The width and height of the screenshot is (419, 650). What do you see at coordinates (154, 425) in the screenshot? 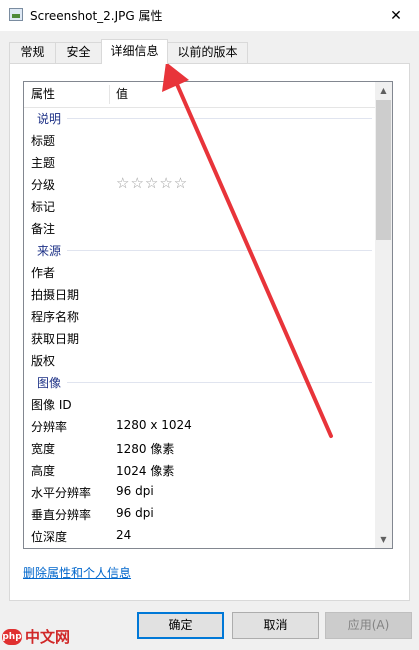
I see `property-value: 1280 x 1024` at bounding box center [154, 425].